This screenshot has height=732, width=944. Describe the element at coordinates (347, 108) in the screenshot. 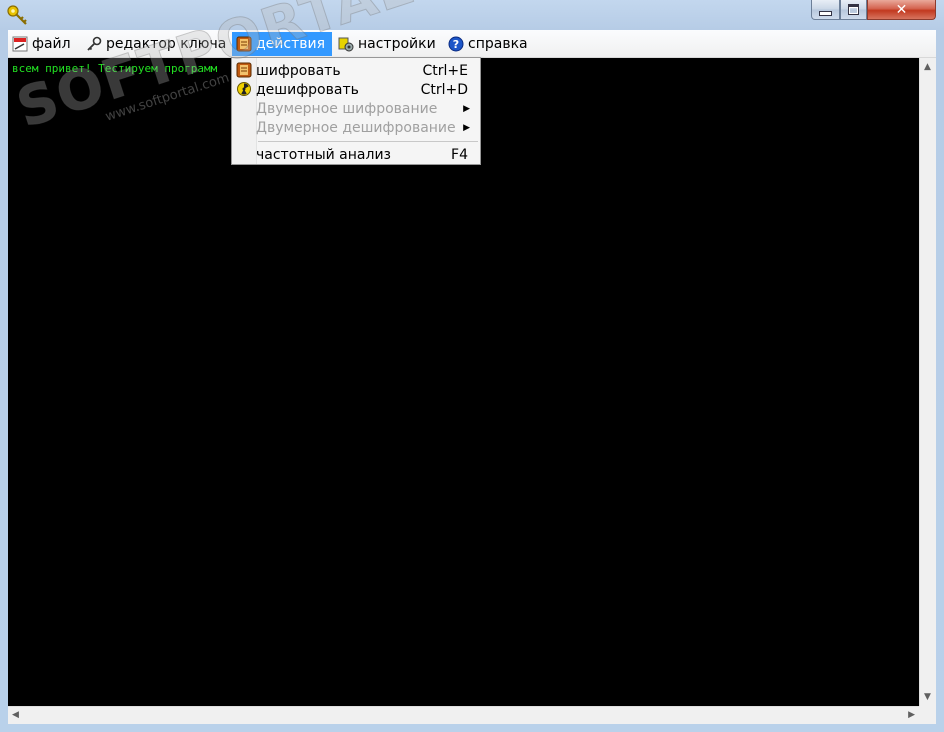

I see `menu-item-label: Двумерное шифрование` at that location.